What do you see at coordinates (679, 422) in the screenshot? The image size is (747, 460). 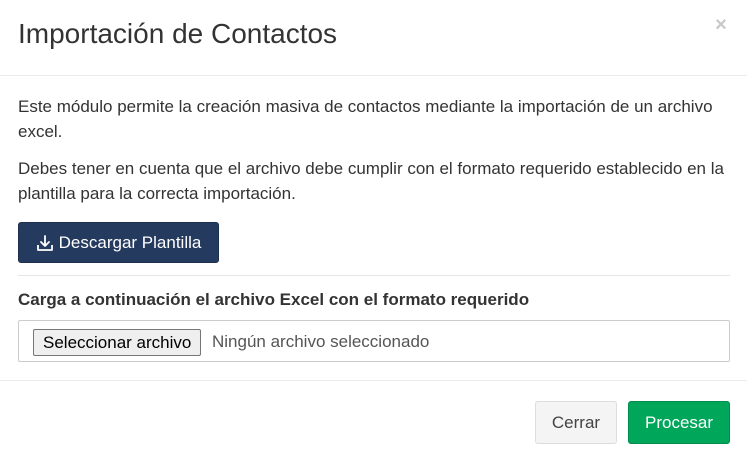 I see `process-button: Procesar` at bounding box center [679, 422].